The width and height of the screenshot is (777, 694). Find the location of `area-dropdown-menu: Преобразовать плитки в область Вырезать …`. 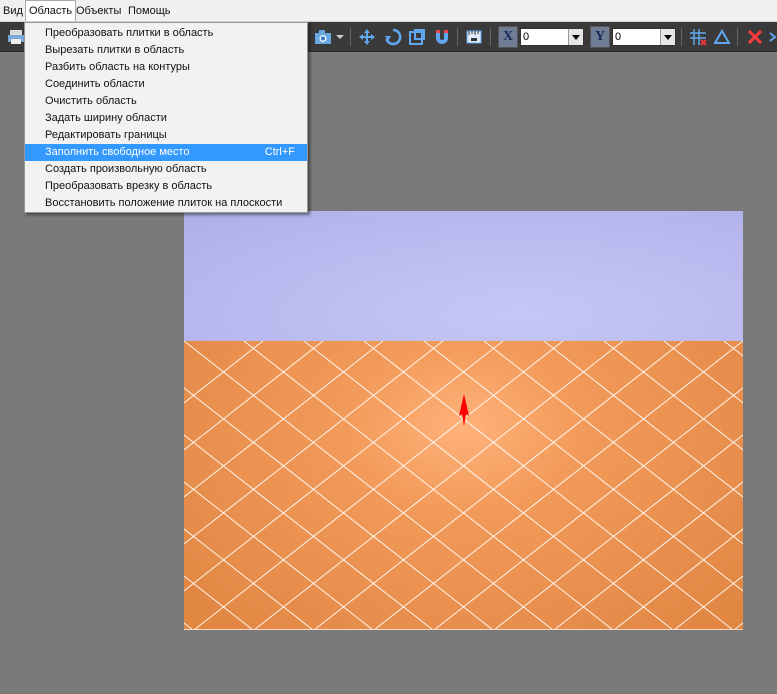

area-dropdown-menu: Преобразовать плитки в область Вырезать … is located at coordinates (166, 117).